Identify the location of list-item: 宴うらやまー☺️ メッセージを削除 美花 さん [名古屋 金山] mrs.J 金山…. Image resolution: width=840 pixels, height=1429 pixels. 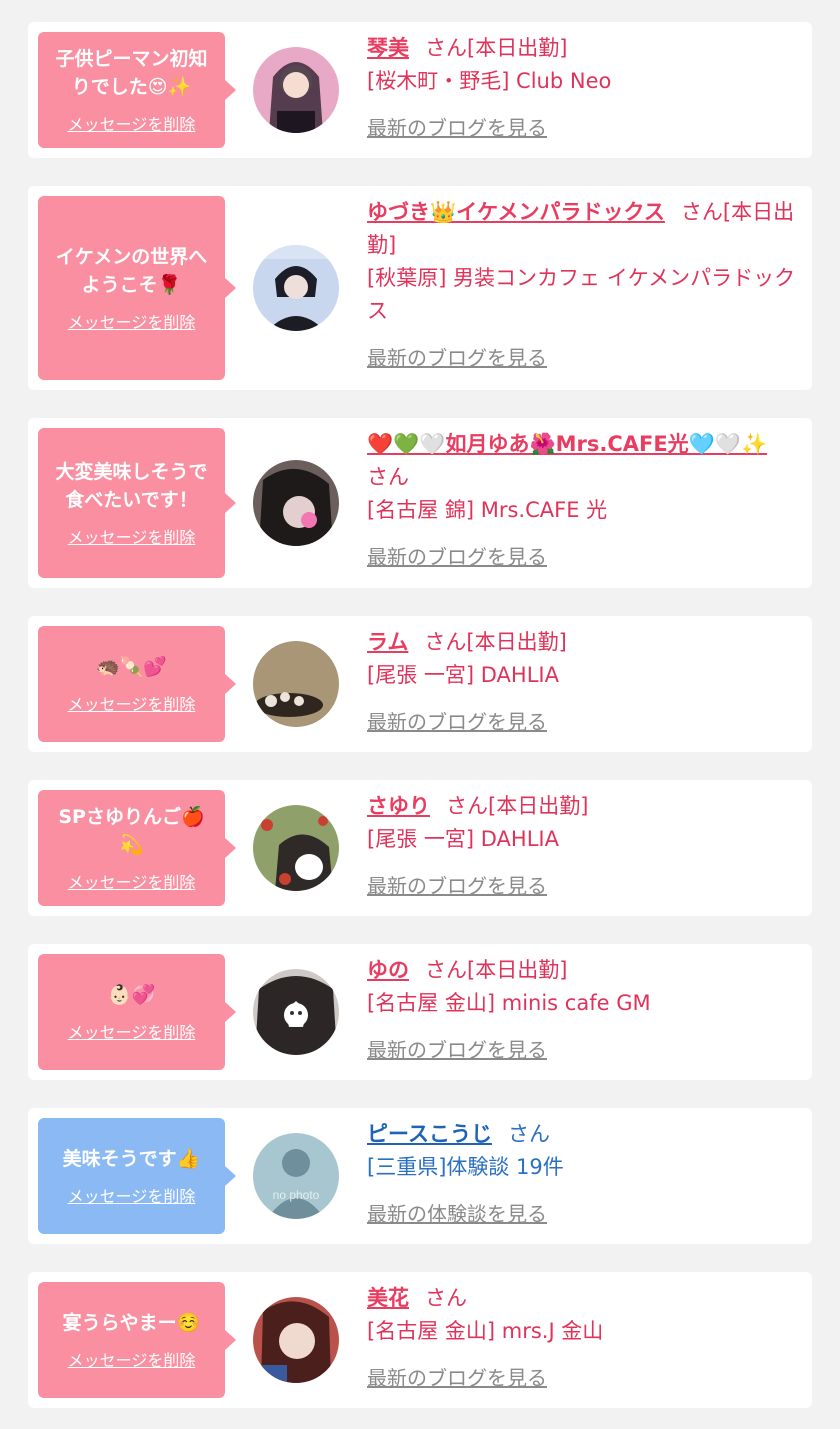
(420, 1340).